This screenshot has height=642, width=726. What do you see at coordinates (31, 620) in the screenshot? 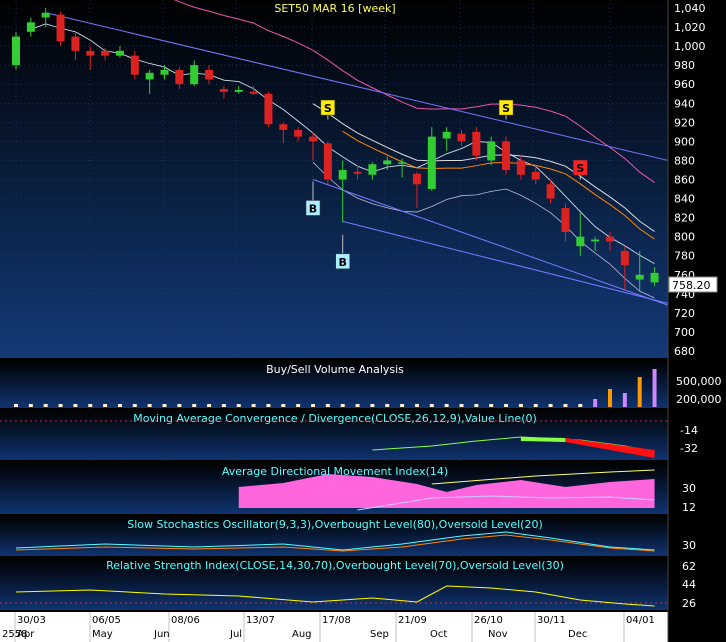
I see `date-tick-label: 30/03` at bounding box center [31, 620].